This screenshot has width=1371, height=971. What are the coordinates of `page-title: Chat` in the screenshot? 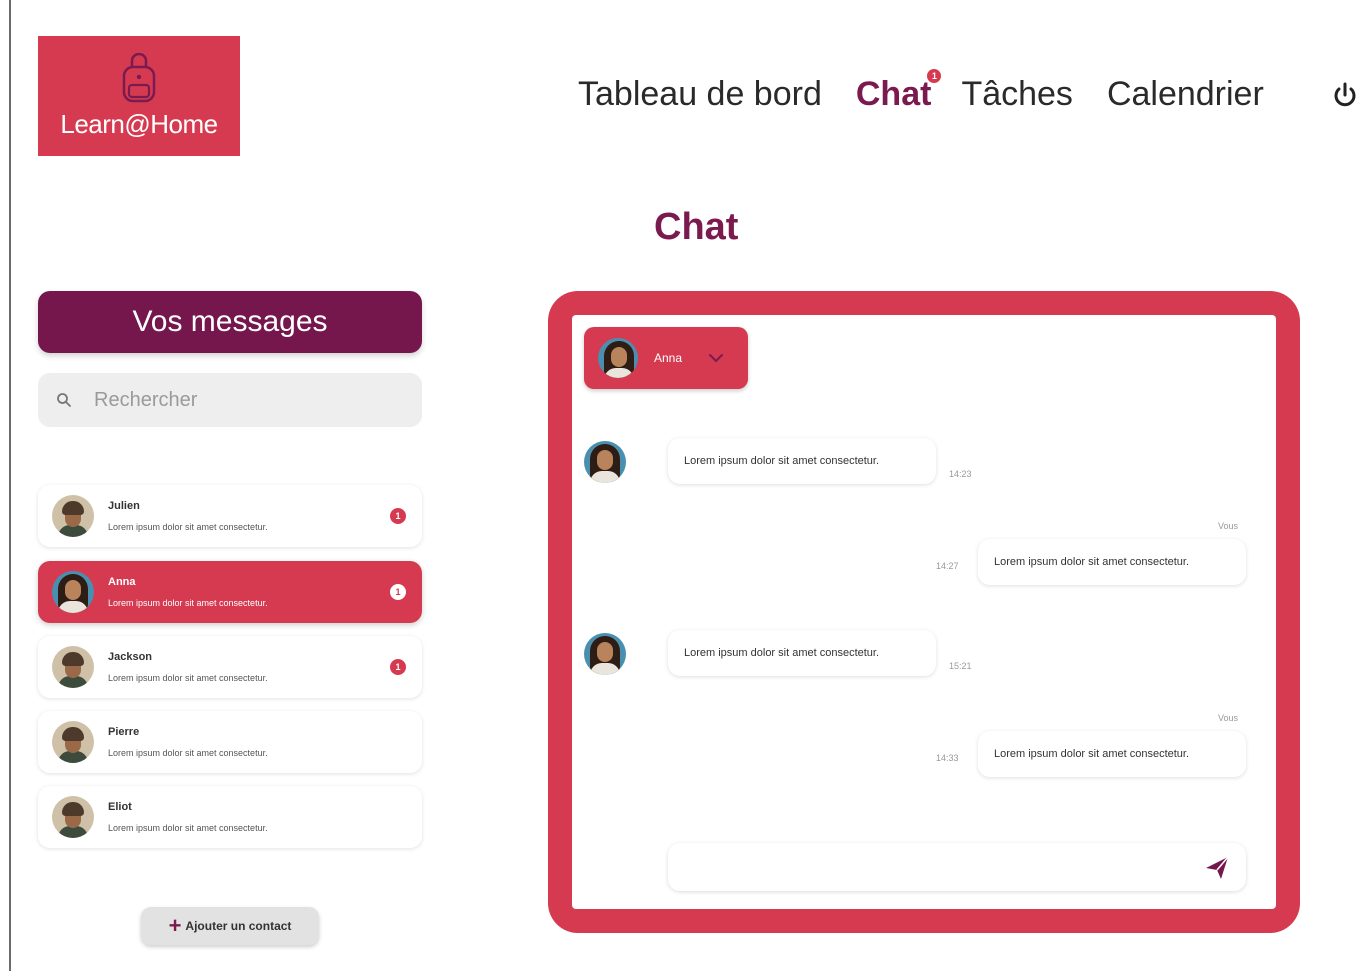 It's located at (696, 227).